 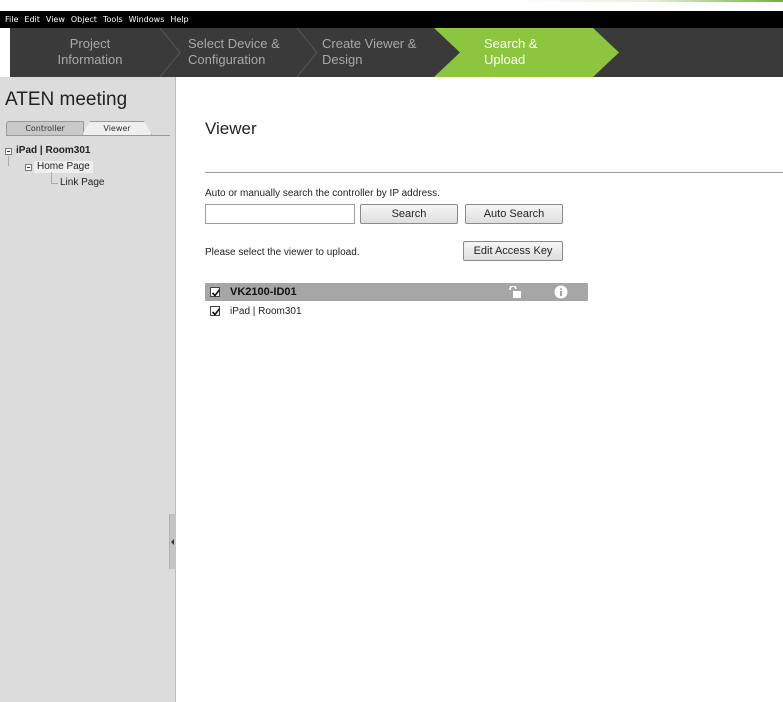 I want to click on step-label: Design, so click(x=342, y=59).